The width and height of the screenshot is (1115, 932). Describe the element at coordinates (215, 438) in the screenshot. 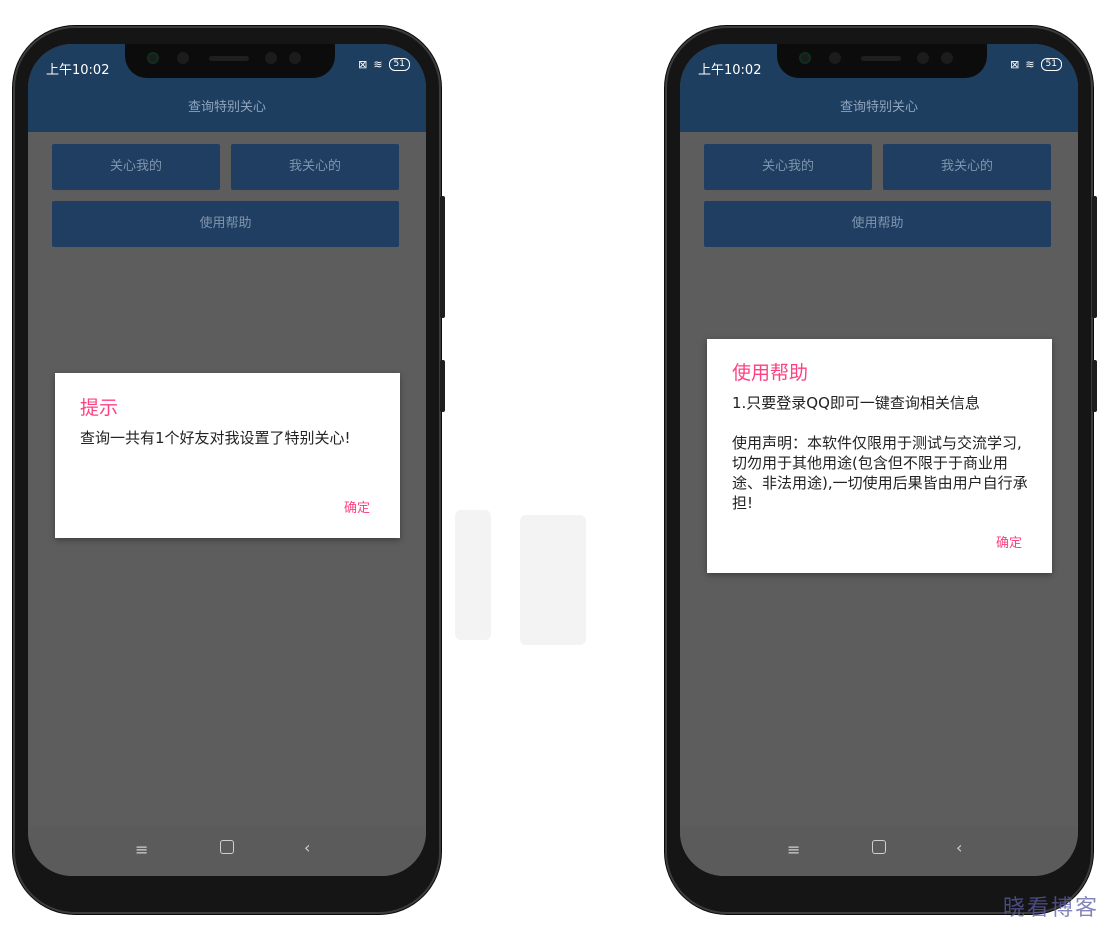

I see `dialog-message: 查询一共有1个好友对我设置了特别关心!` at that location.